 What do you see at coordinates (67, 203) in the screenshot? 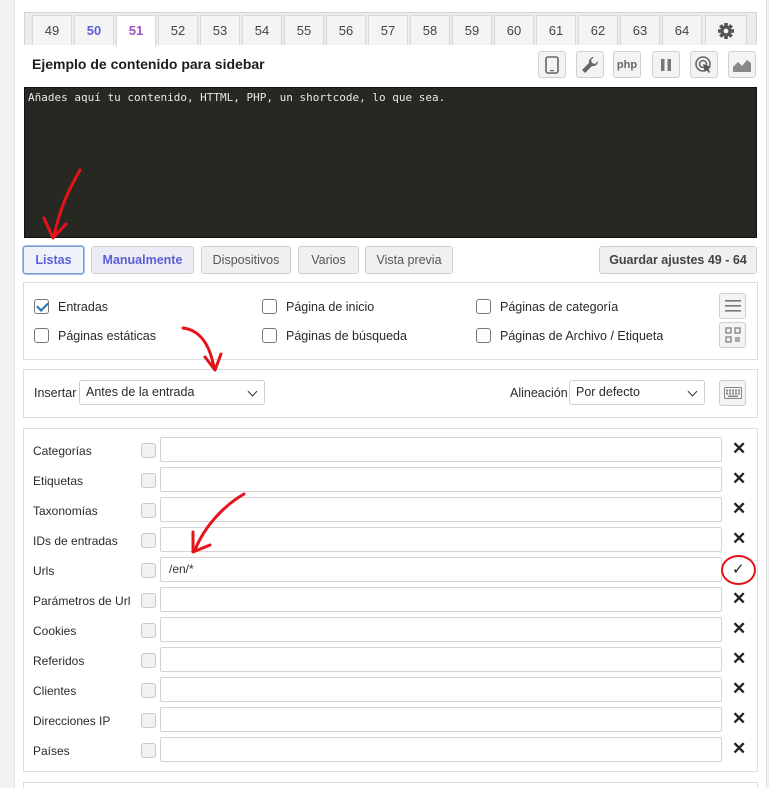
I see `arrow-to-listas` at bounding box center [67, 203].